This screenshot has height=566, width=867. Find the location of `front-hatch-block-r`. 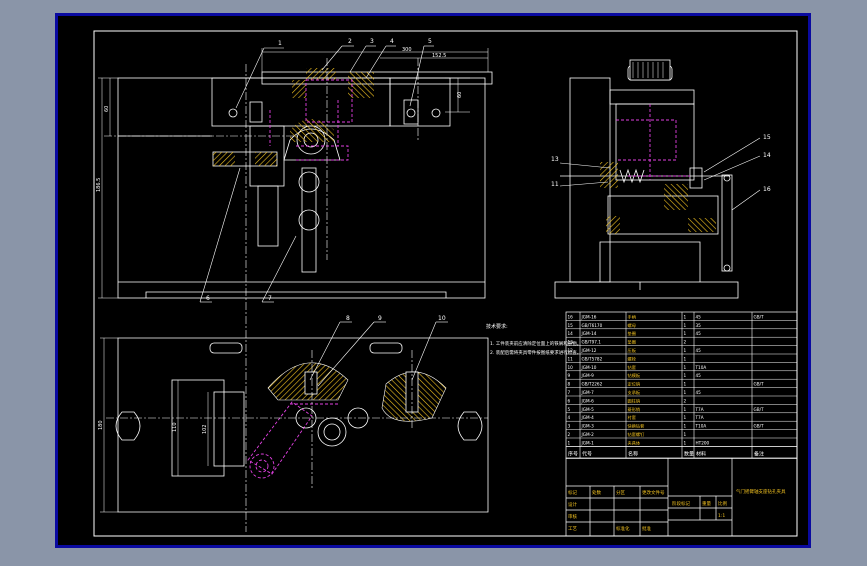

front-hatch-block-r is located at coordinates (266, 159).